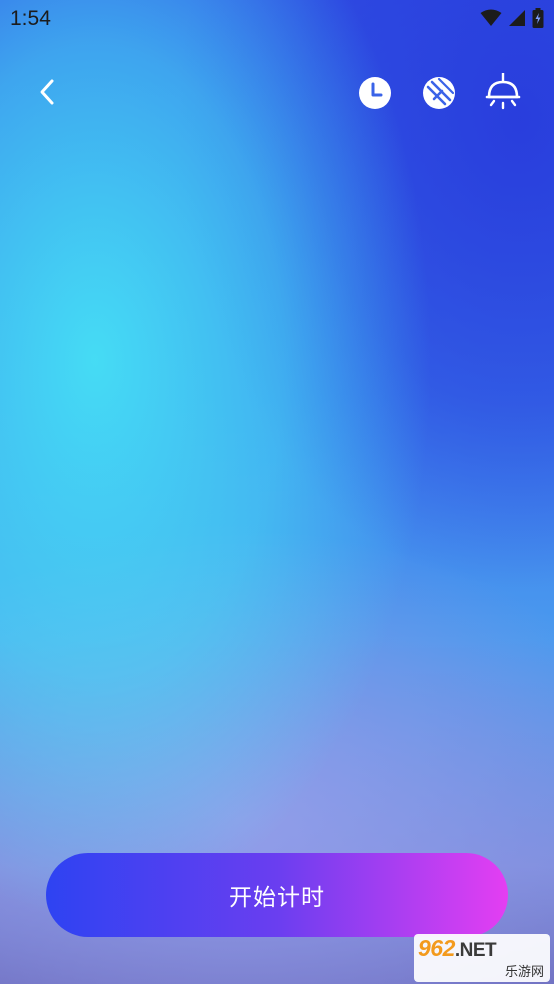 The height and width of the screenshot is (984, 554). I want to click on pattern-toggle-icon, so click(439, 95).